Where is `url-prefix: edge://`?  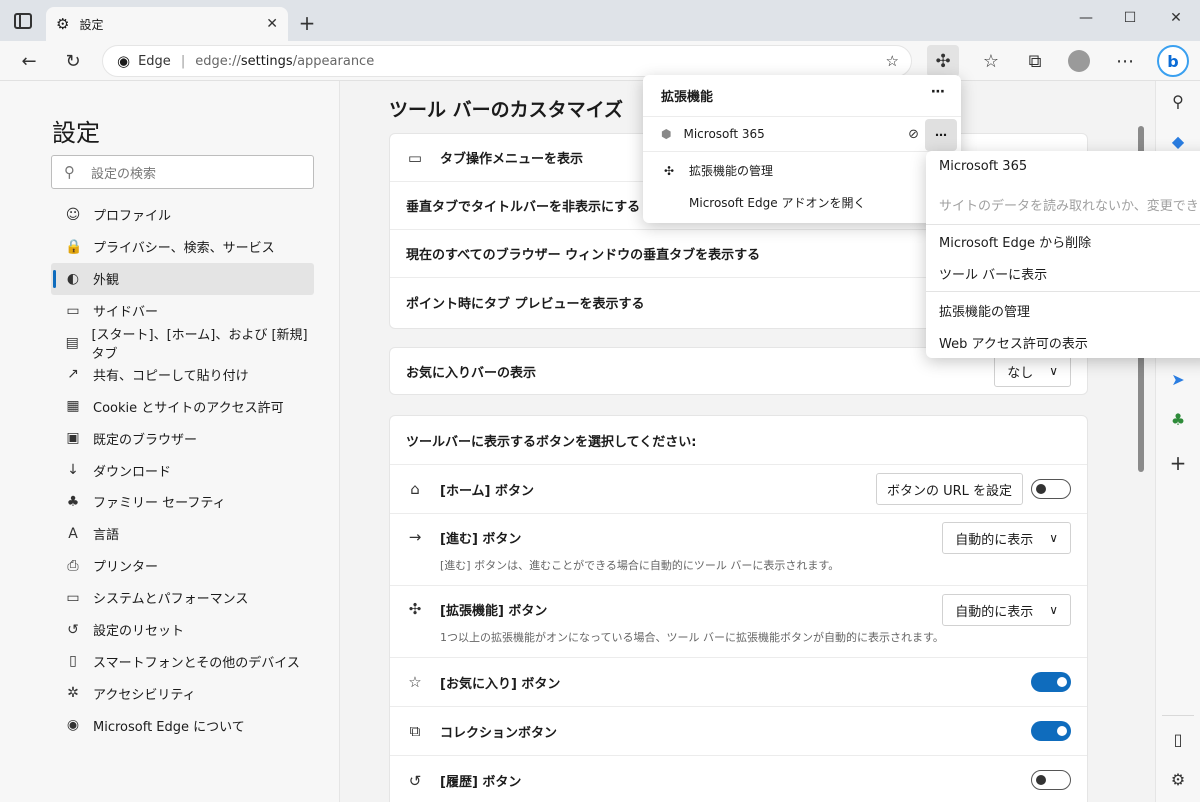 url-prefix: edge:// is located at coordinates (218, 61).